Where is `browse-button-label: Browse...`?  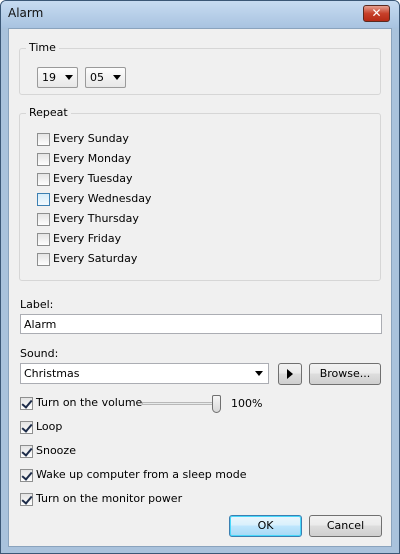
browse-button-label: Browse... is located at coordinates (345, 373).